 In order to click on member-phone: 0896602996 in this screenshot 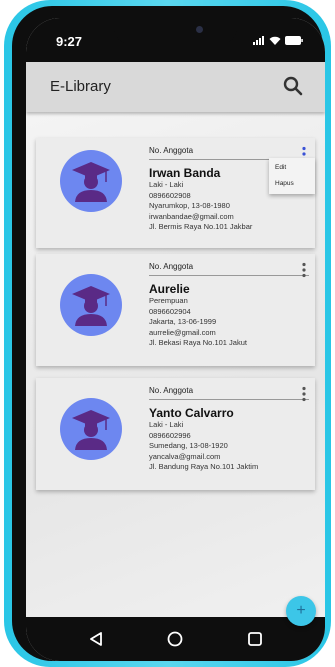, I will do `click(170, 435)`.